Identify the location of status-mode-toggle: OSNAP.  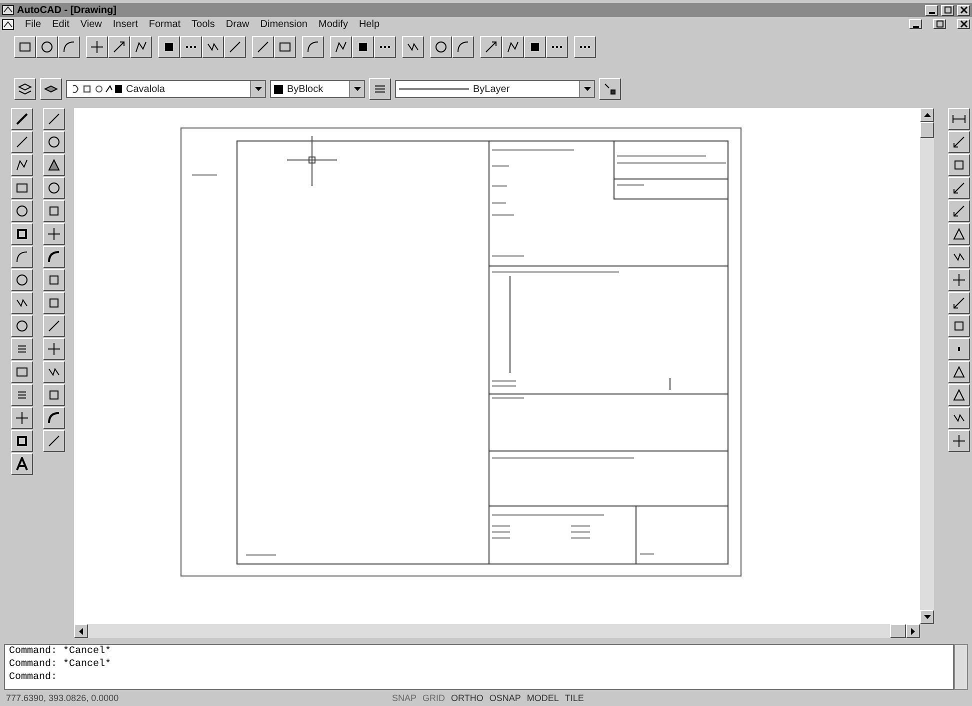
(505, 698).